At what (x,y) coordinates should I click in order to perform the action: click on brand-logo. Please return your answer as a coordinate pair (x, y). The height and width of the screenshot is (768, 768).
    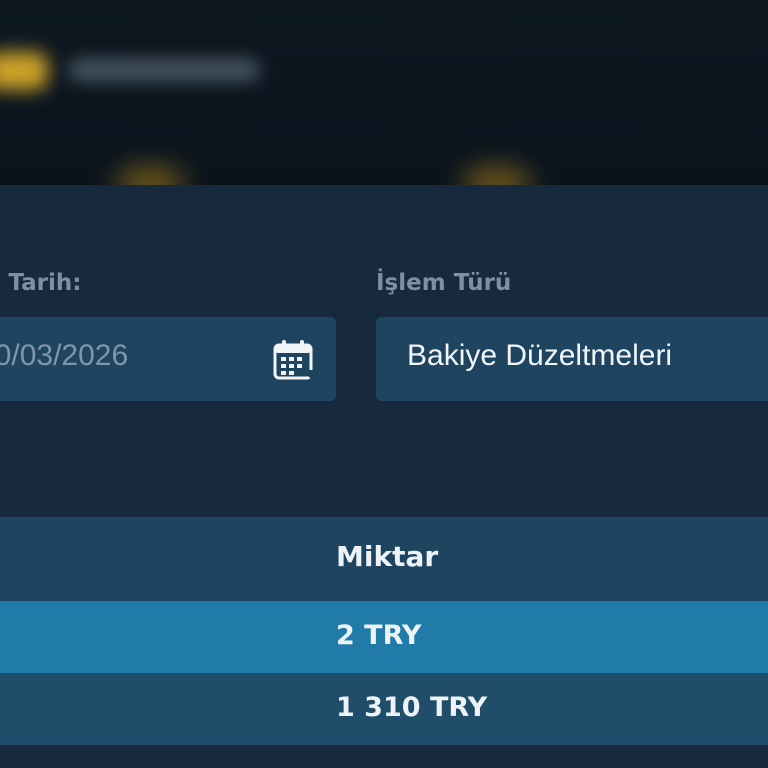
    Looking at the image, I should click on (24, 71).